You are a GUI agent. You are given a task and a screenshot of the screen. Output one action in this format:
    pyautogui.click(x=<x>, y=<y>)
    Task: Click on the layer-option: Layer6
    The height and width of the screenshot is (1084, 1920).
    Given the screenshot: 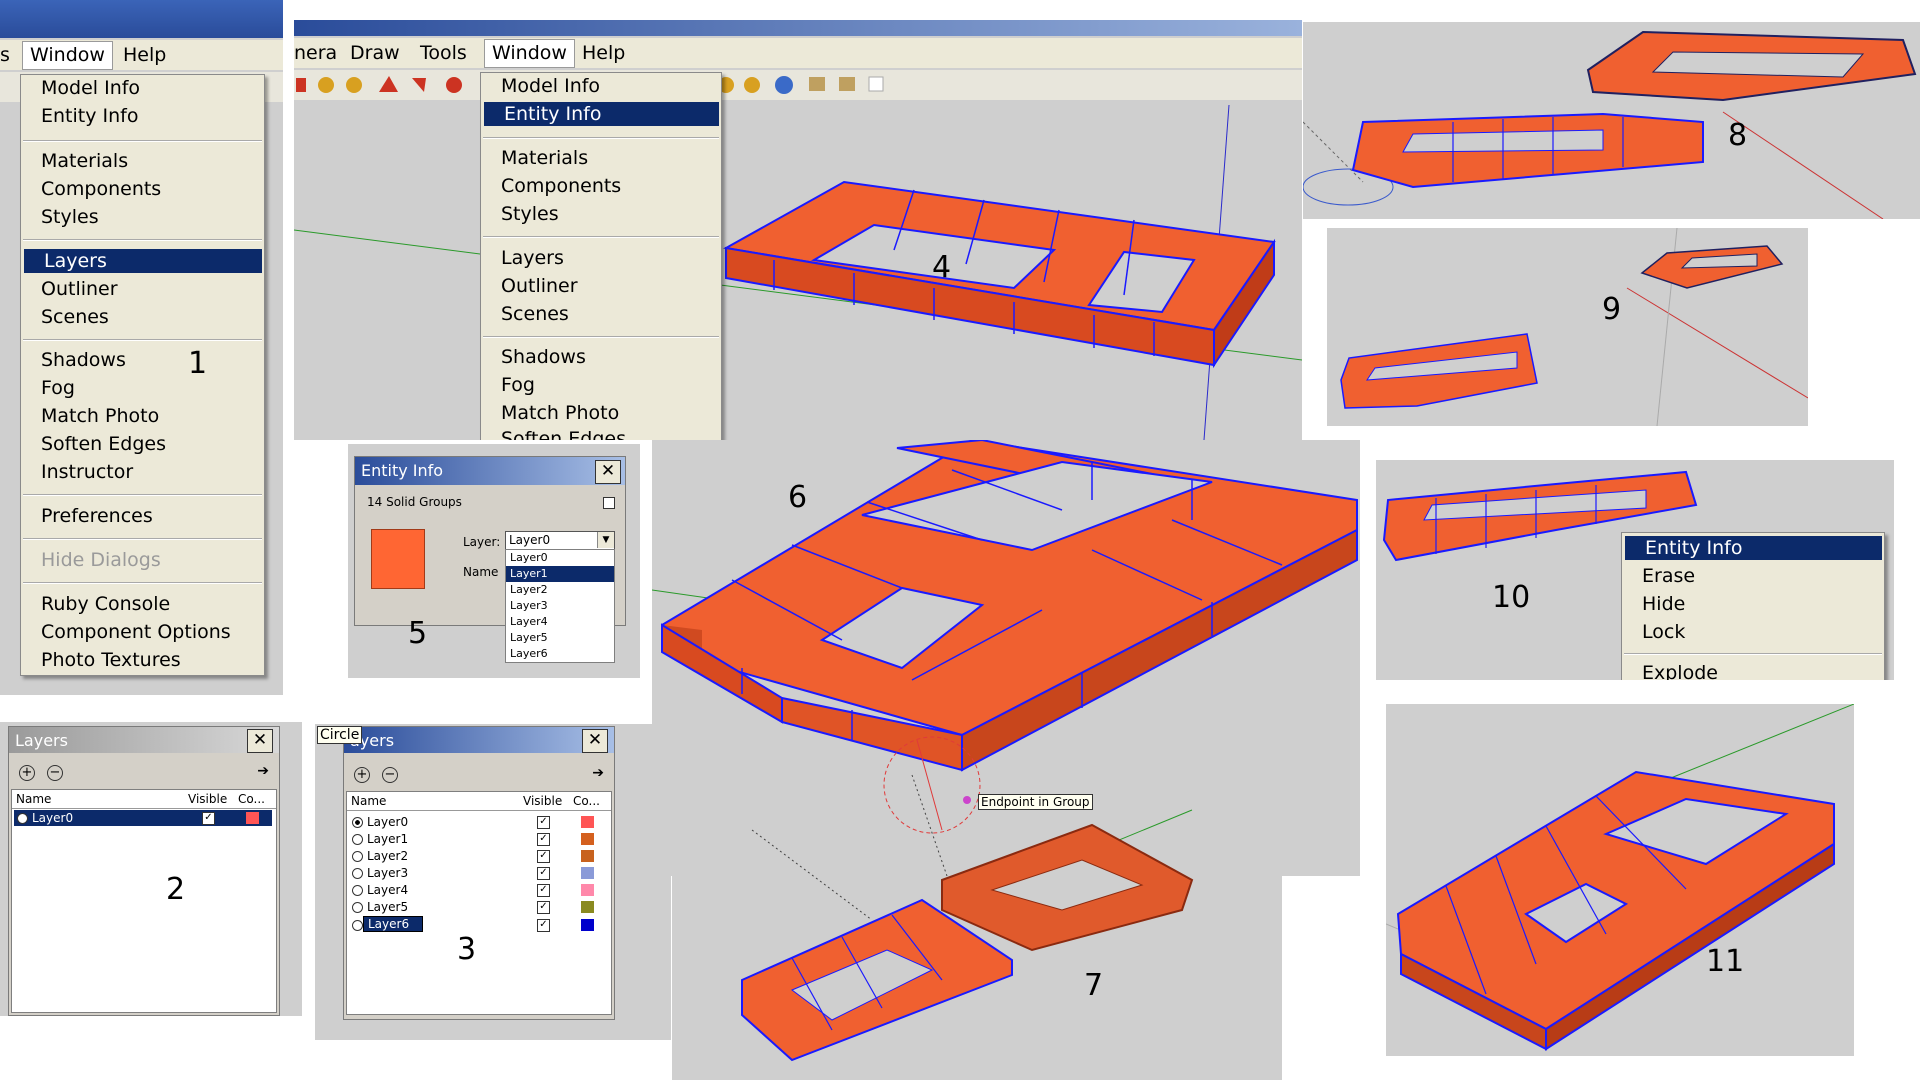 What is the action you would take?
    pyautogui.click(x=560, y=654)
    